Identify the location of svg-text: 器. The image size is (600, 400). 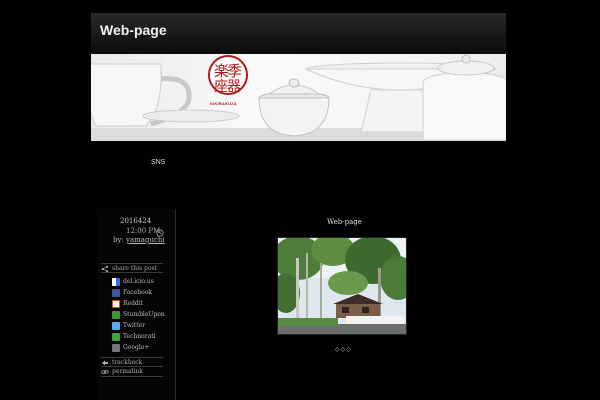
(234, 87).